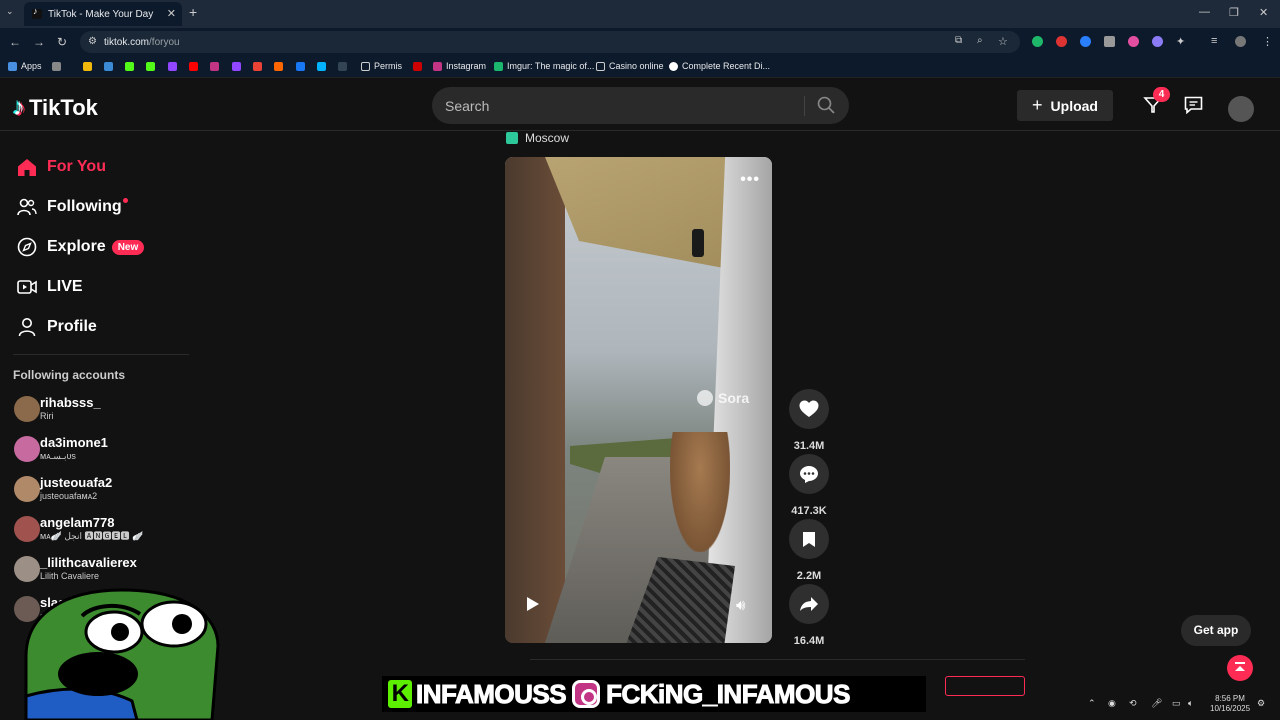 The image size is (1280, 720). What do you see at coordinates (1204, 12) in the screenshot?
I see `minimize-icon: —` at bounding box center [1204, 12].